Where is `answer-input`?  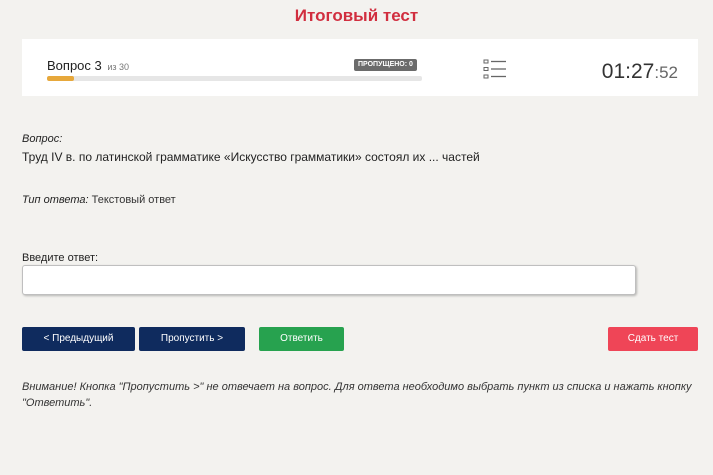
answer-input is located at coordinates (329, 280).